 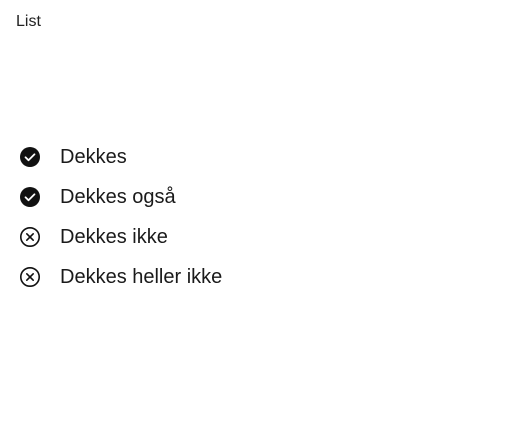 I want to click on list-item: Dekkes, so click(x=120, y=157).